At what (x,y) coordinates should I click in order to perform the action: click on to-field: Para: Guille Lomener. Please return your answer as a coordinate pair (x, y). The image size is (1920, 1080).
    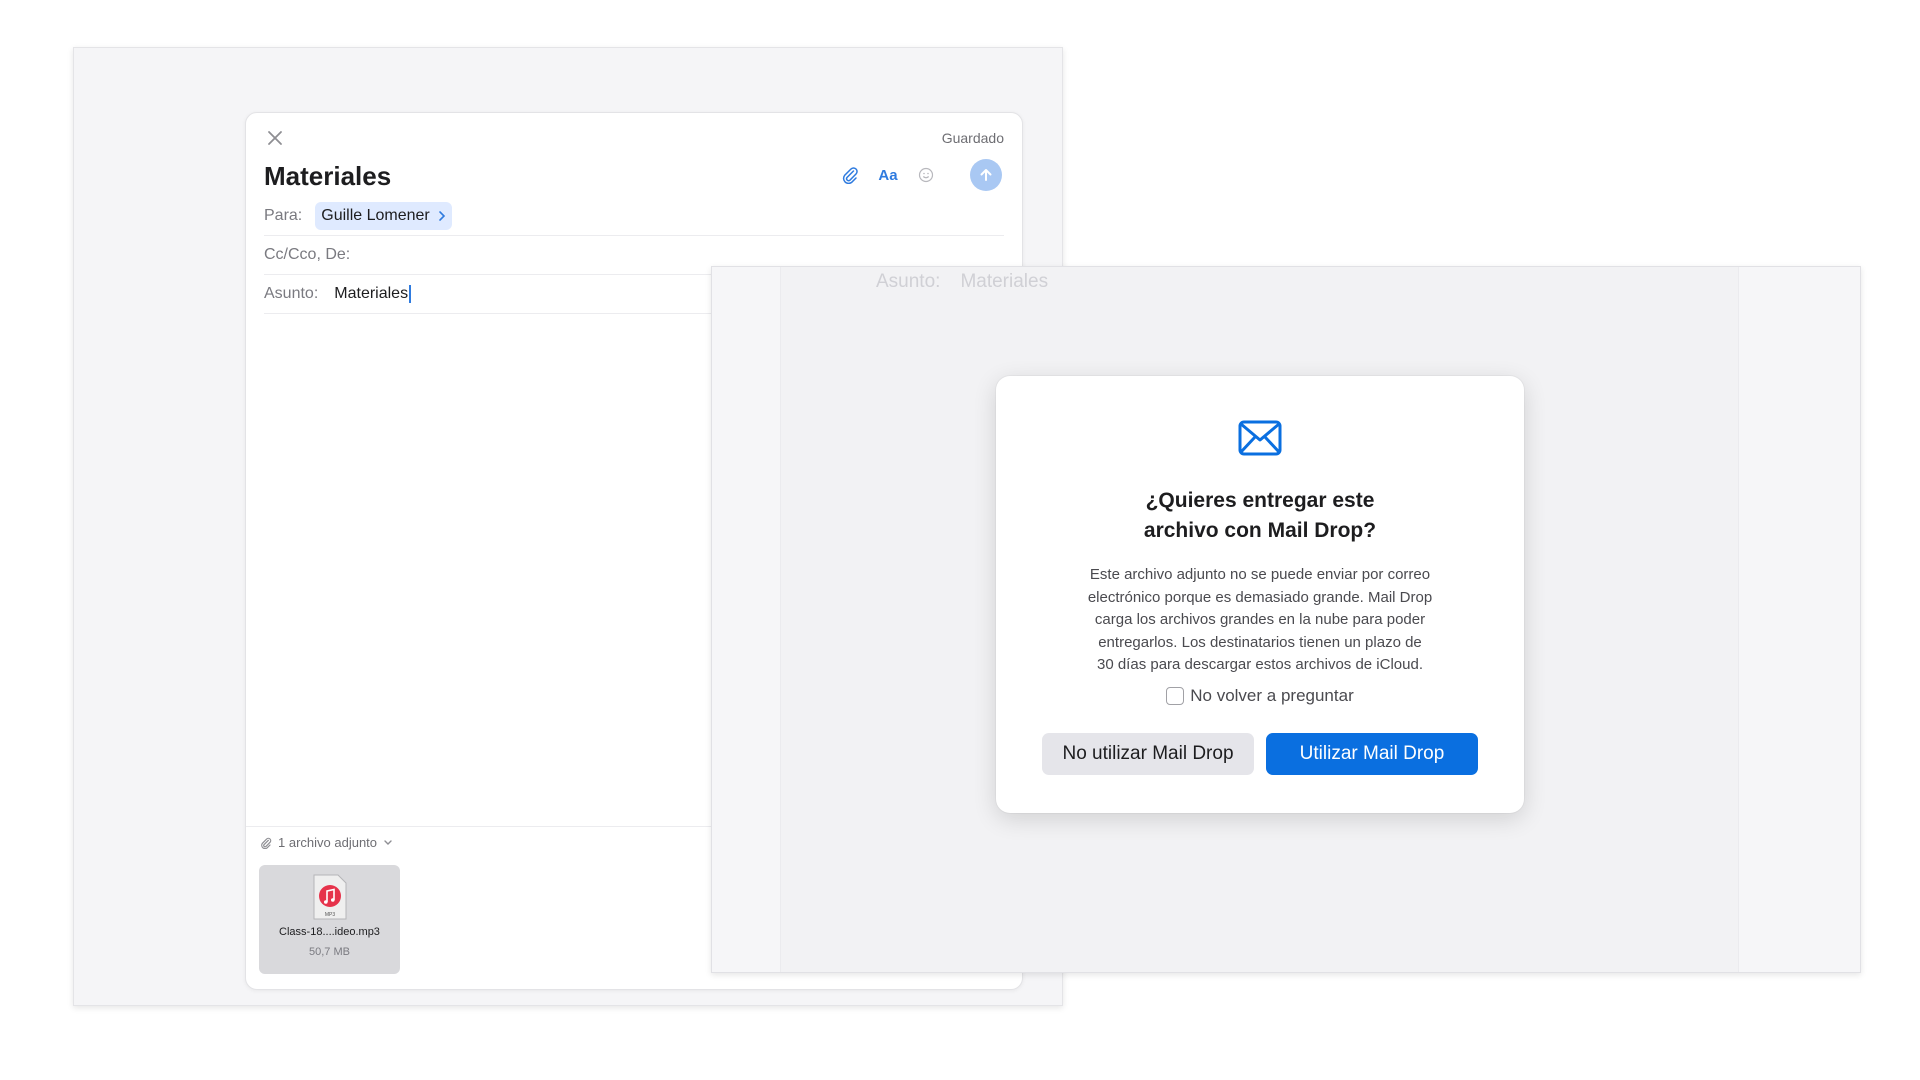
    Looking at the image, I should click on (634, 216).